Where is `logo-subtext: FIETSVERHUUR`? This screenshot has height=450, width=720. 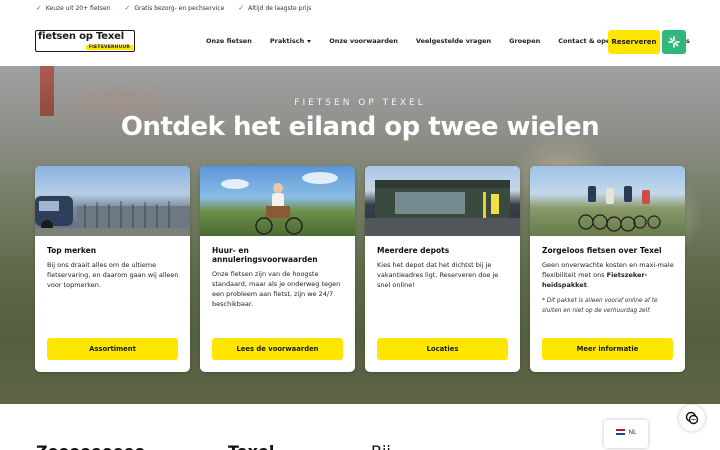 logo-subtext: FIETSVERHUUR is located at coordinates (109, 47).